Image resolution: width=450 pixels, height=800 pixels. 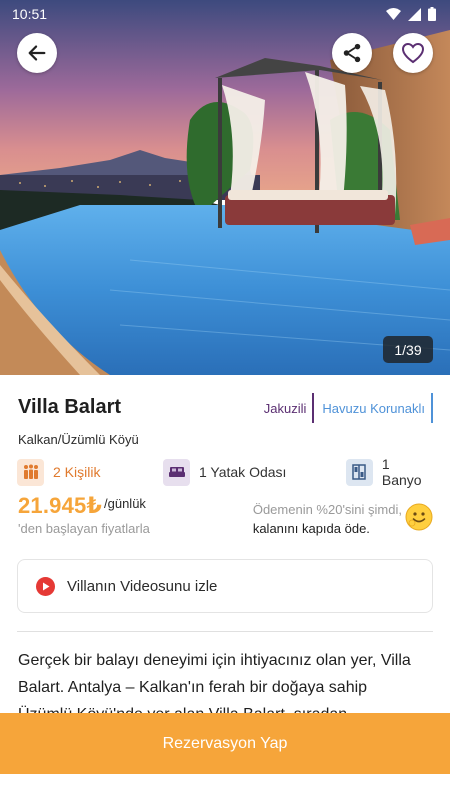 I want to click on status-bar: 10:51, so click(x=225, y=14).